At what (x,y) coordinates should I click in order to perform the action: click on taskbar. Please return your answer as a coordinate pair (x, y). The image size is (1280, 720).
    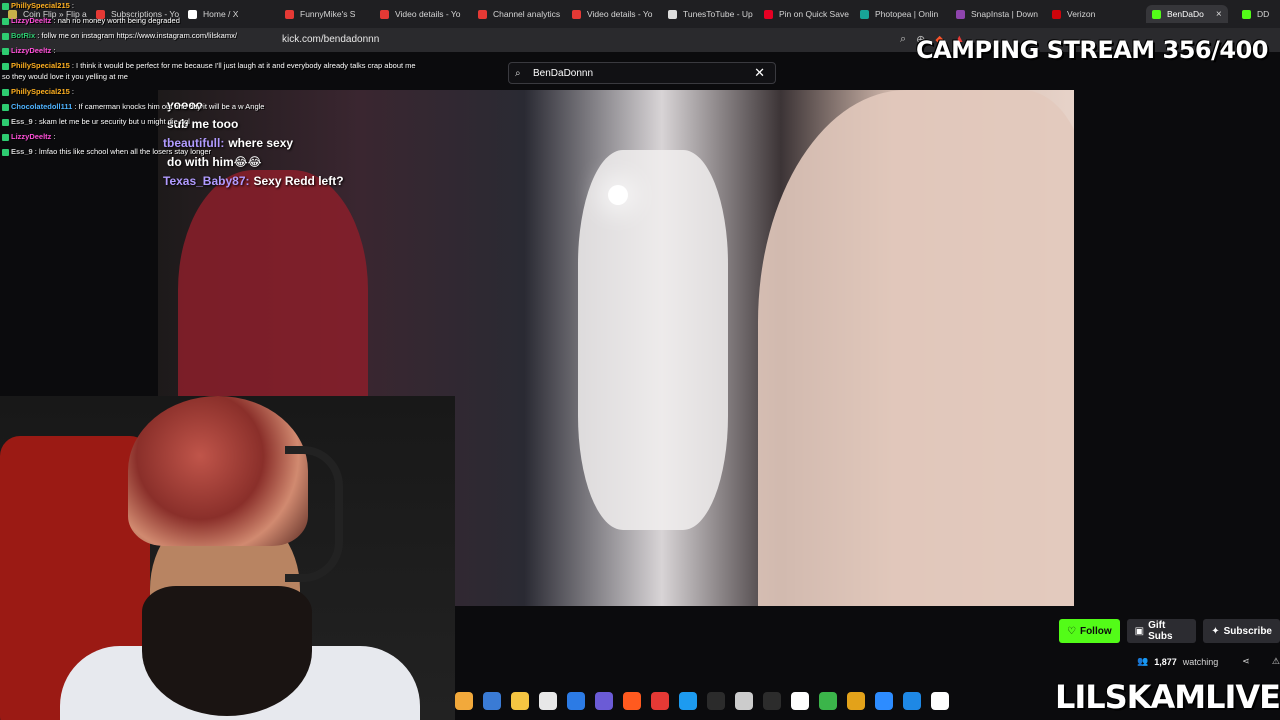
    Looking at the image, I should click on (715, 701).